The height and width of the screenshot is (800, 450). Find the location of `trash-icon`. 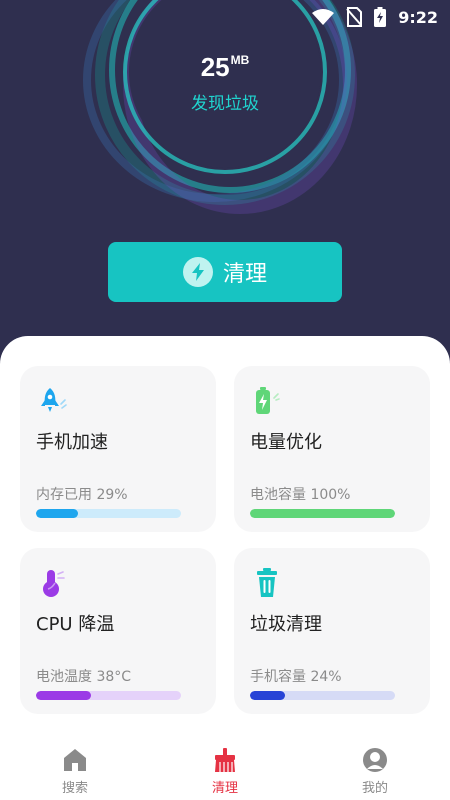

trash-icon is located at coordinates (267, 582).